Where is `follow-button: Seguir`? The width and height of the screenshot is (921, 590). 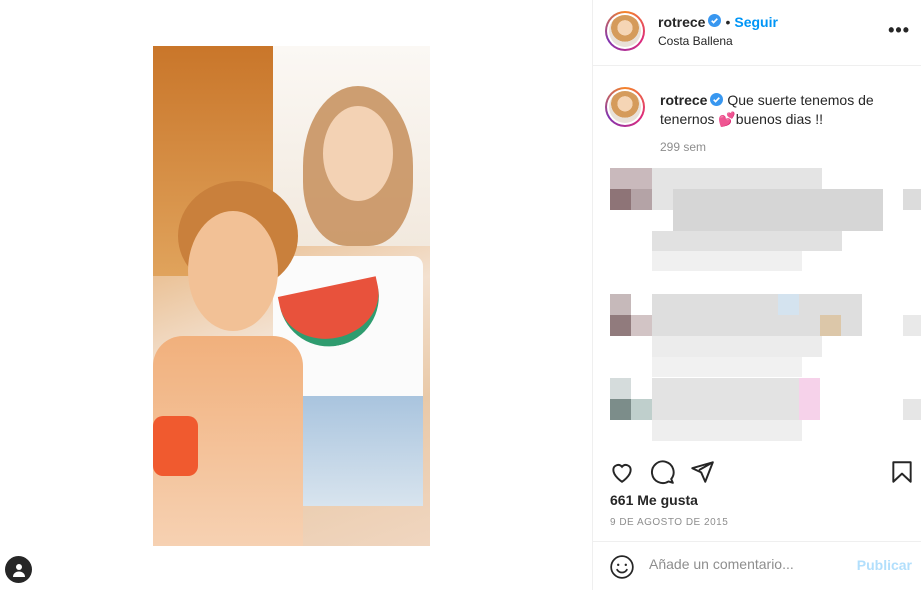
follow-button: Seguir is located at coordinates (756, 22).